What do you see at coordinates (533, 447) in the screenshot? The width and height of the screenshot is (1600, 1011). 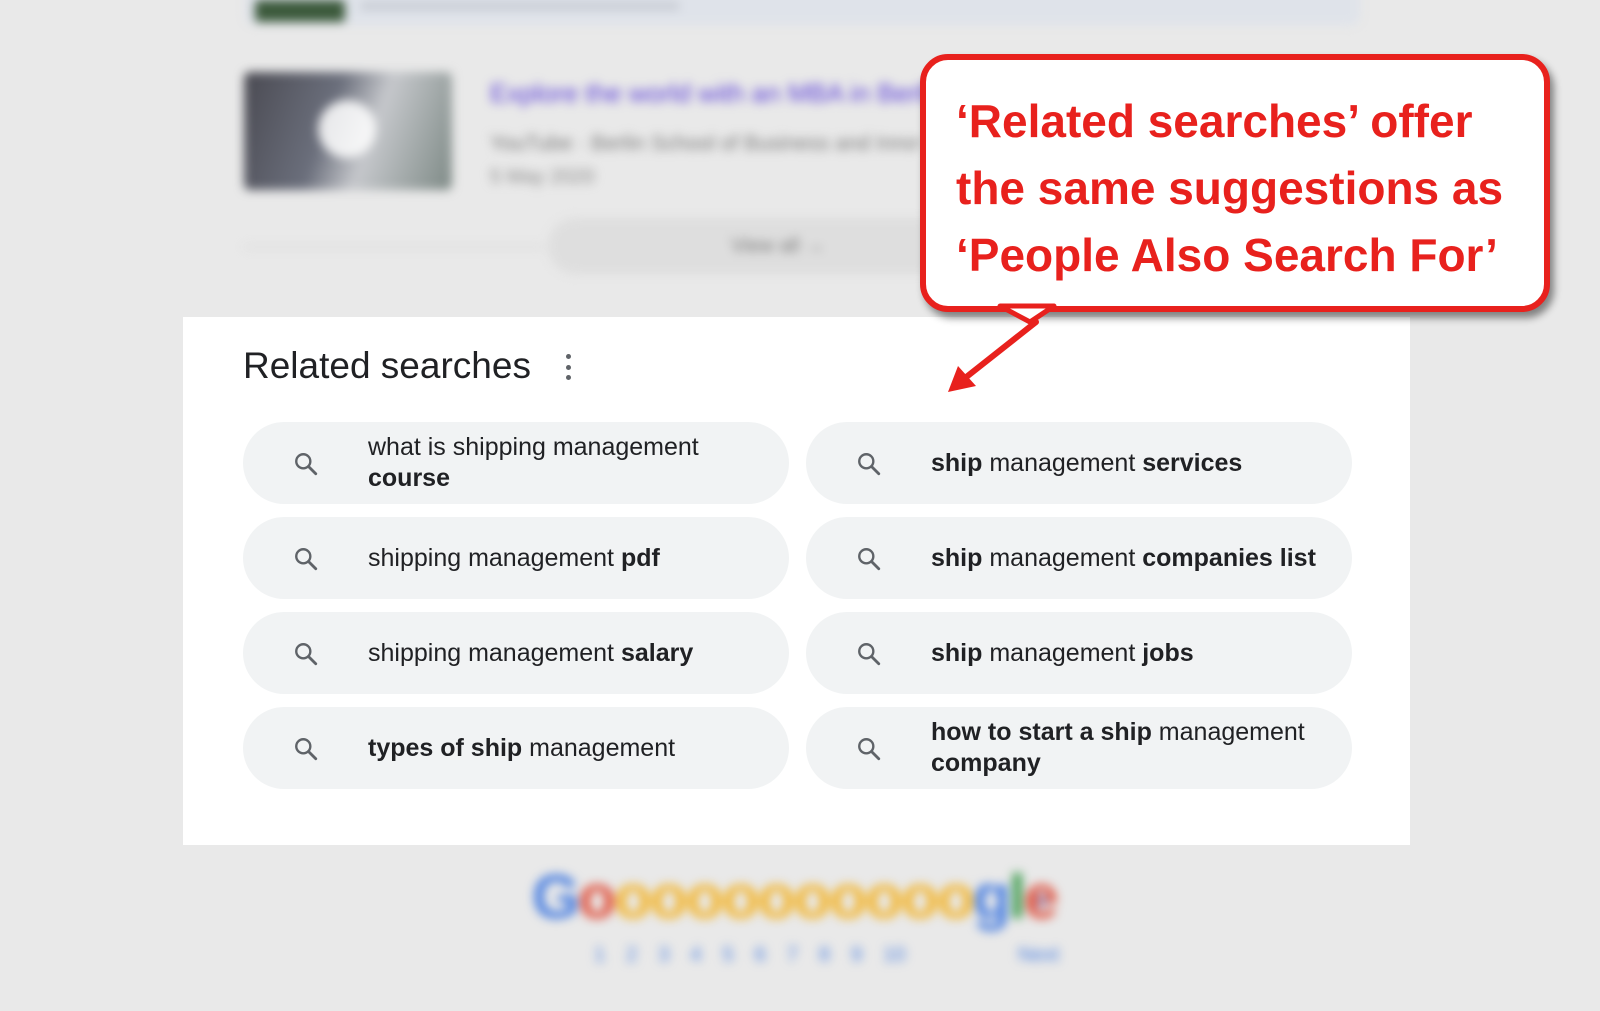 I see `related-search-label-part: what is shipping management` at bounding box center [533, 447].